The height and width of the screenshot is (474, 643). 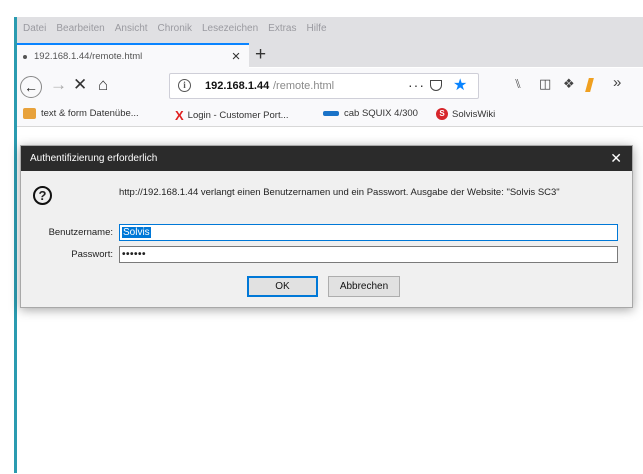 I want to click on overflow-menu-icon: », so click(x=617, y=82).